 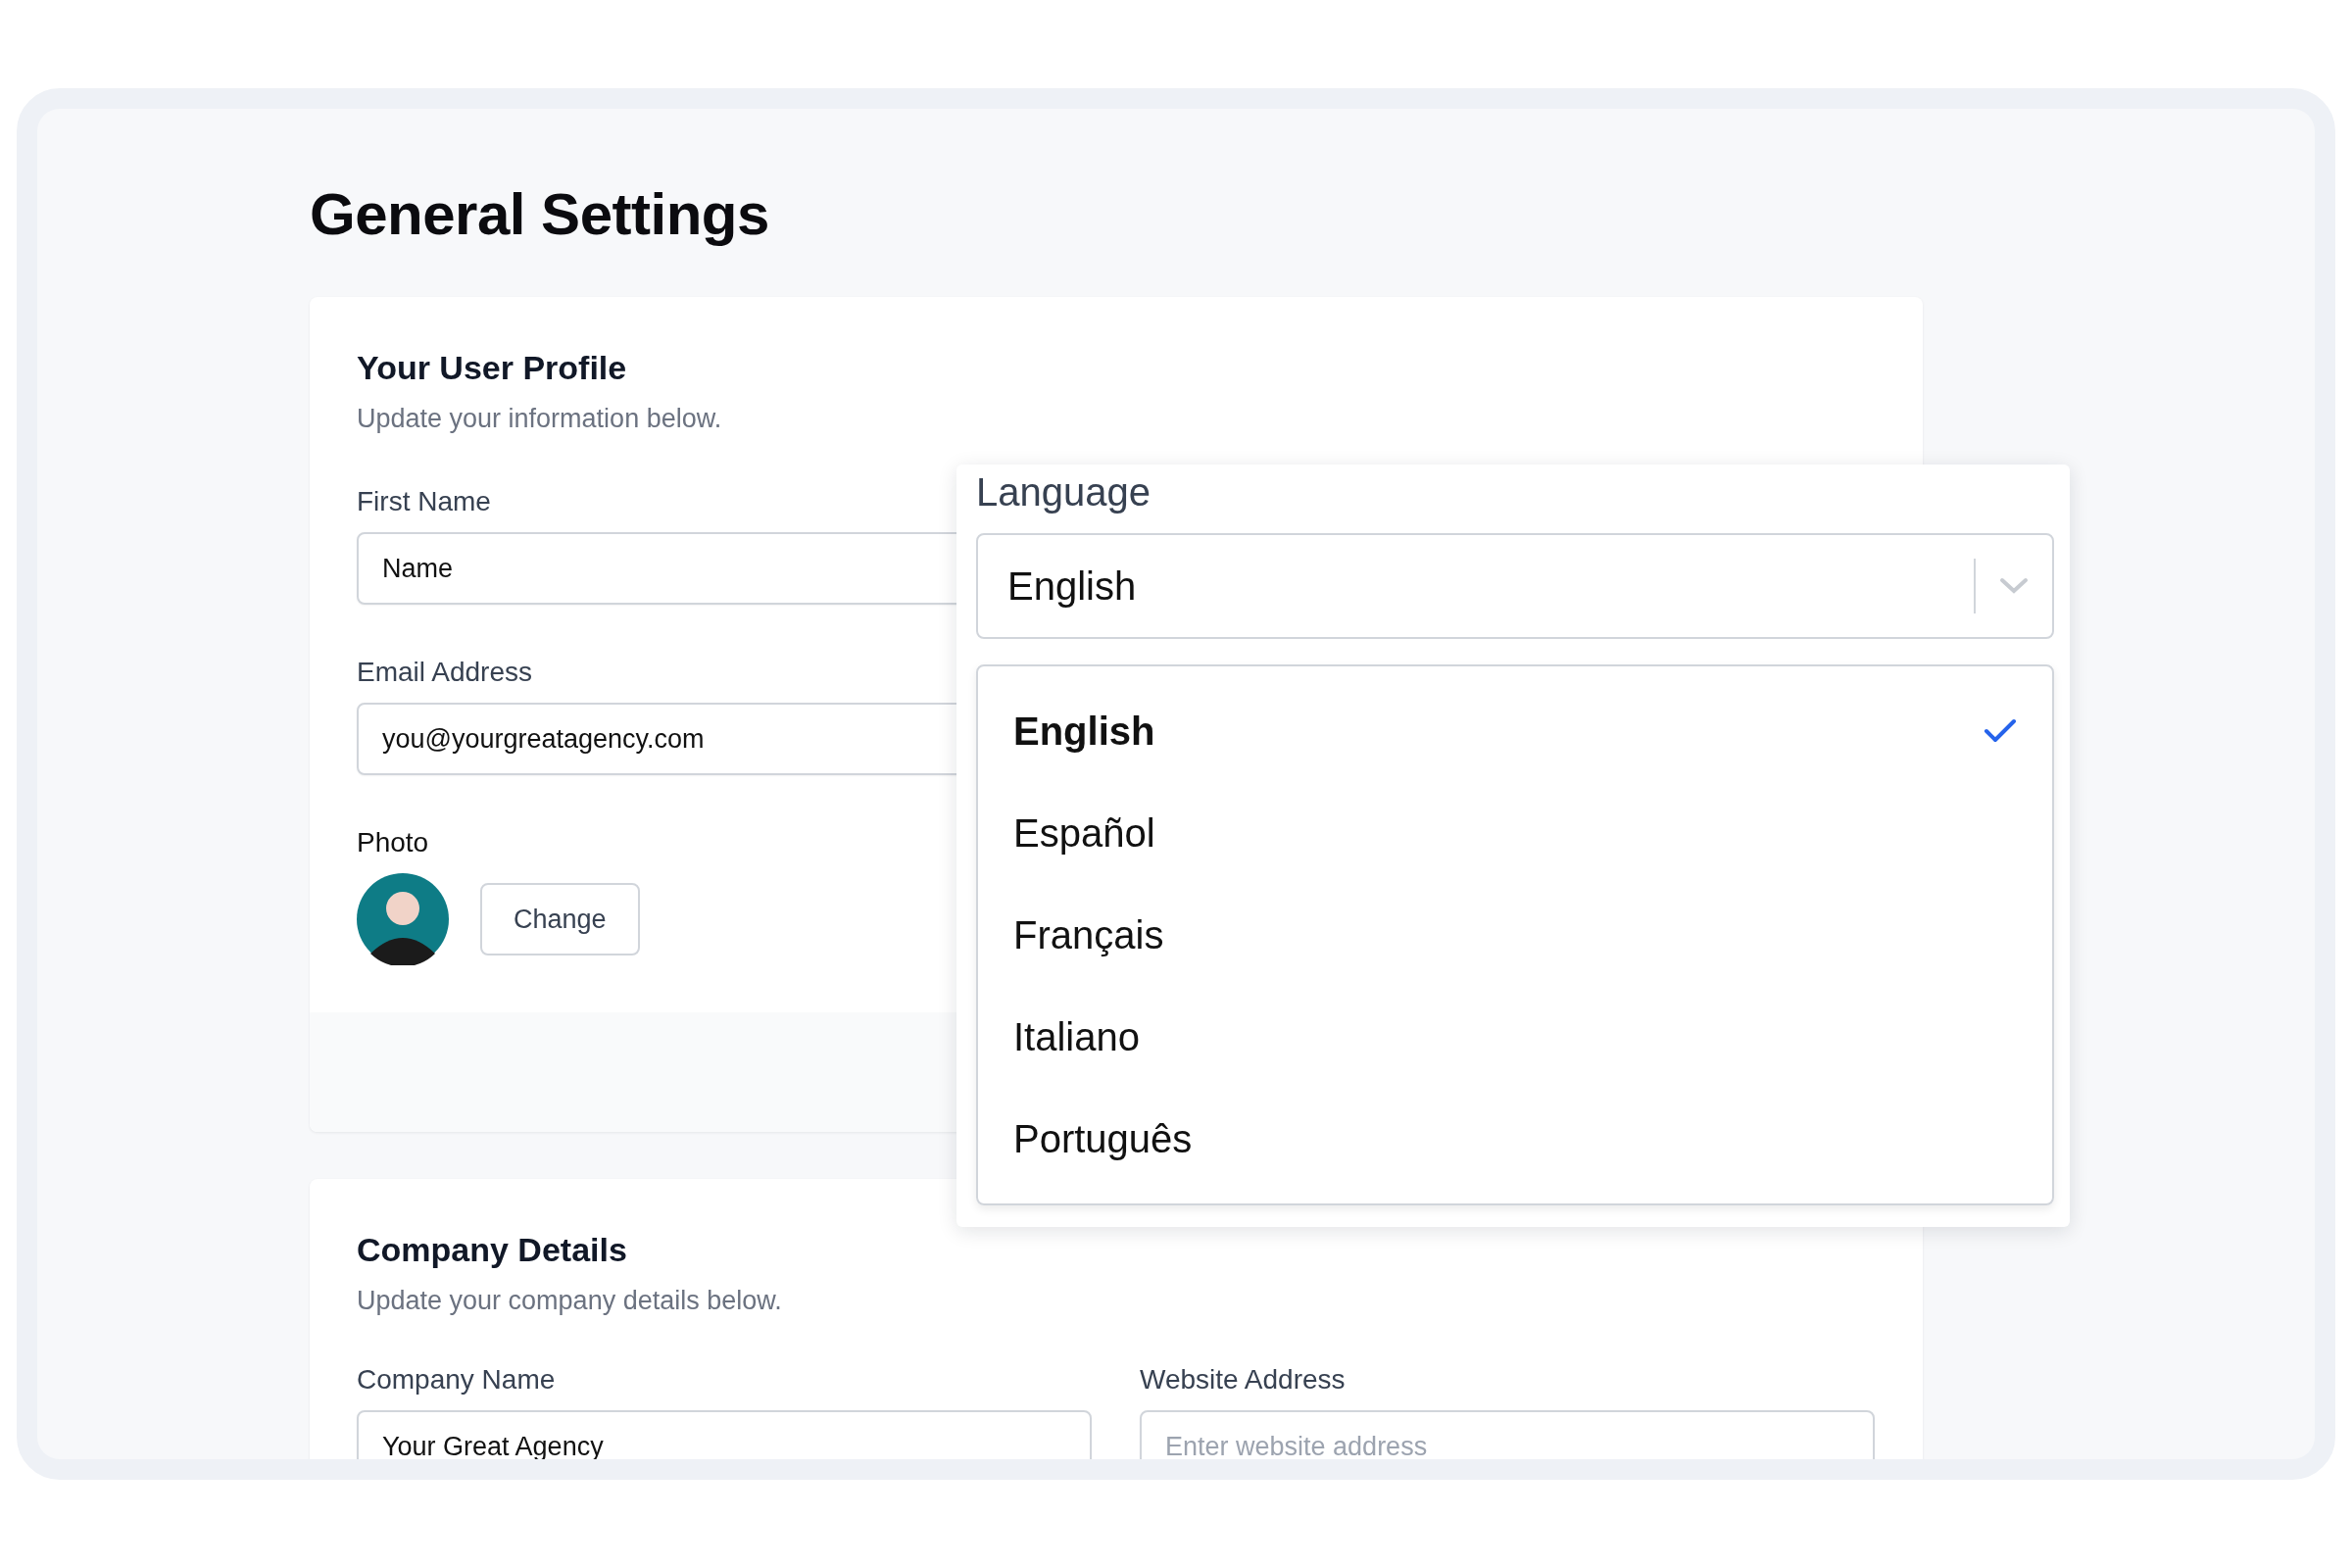 I want to click on language-option: Italiano, so click(x=1076, y=1036).